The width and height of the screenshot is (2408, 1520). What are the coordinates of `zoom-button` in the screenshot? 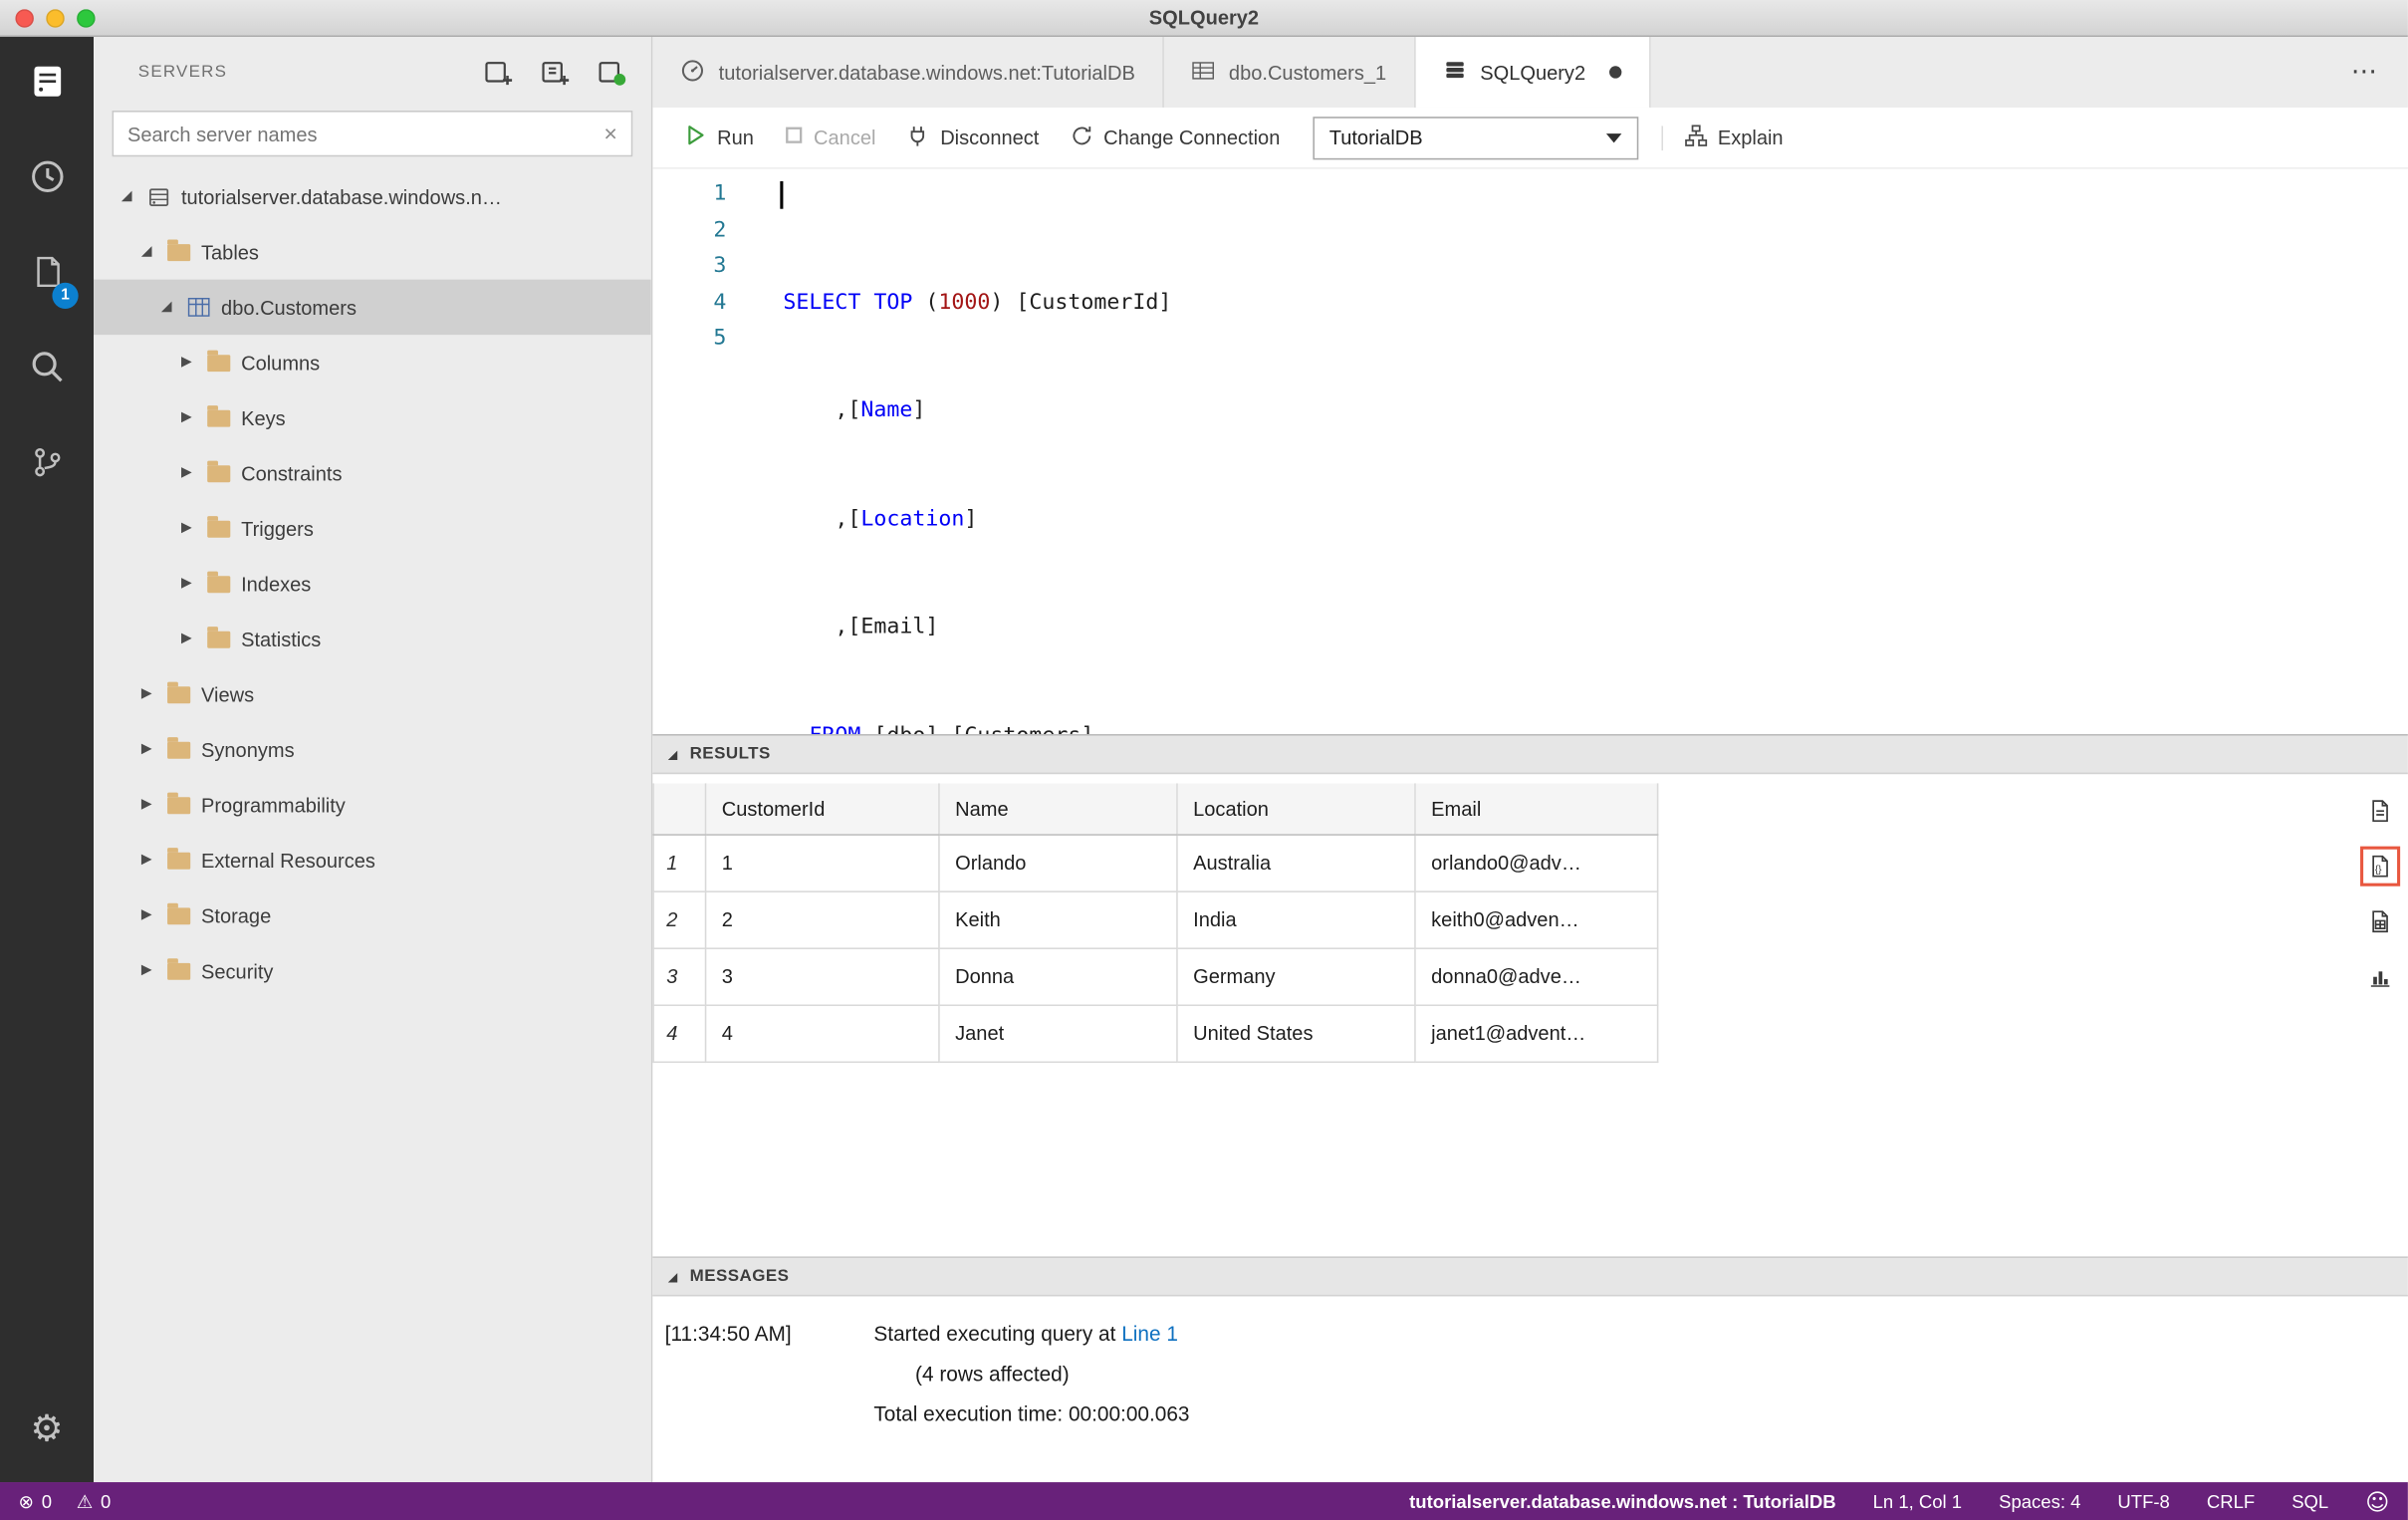 It's located at (86, 17).